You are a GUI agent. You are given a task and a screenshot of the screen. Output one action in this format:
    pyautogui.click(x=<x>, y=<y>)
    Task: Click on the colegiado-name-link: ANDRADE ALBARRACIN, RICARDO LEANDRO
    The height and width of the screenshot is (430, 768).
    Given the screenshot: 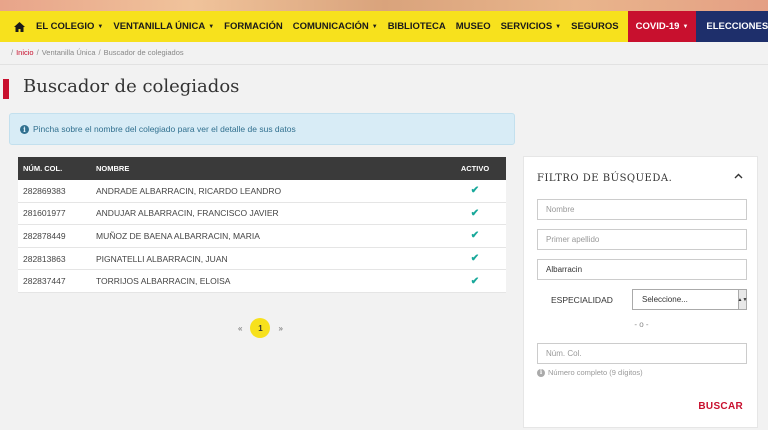 What is the action you would take?
    pyautogui.click(x=267, y=191)
    